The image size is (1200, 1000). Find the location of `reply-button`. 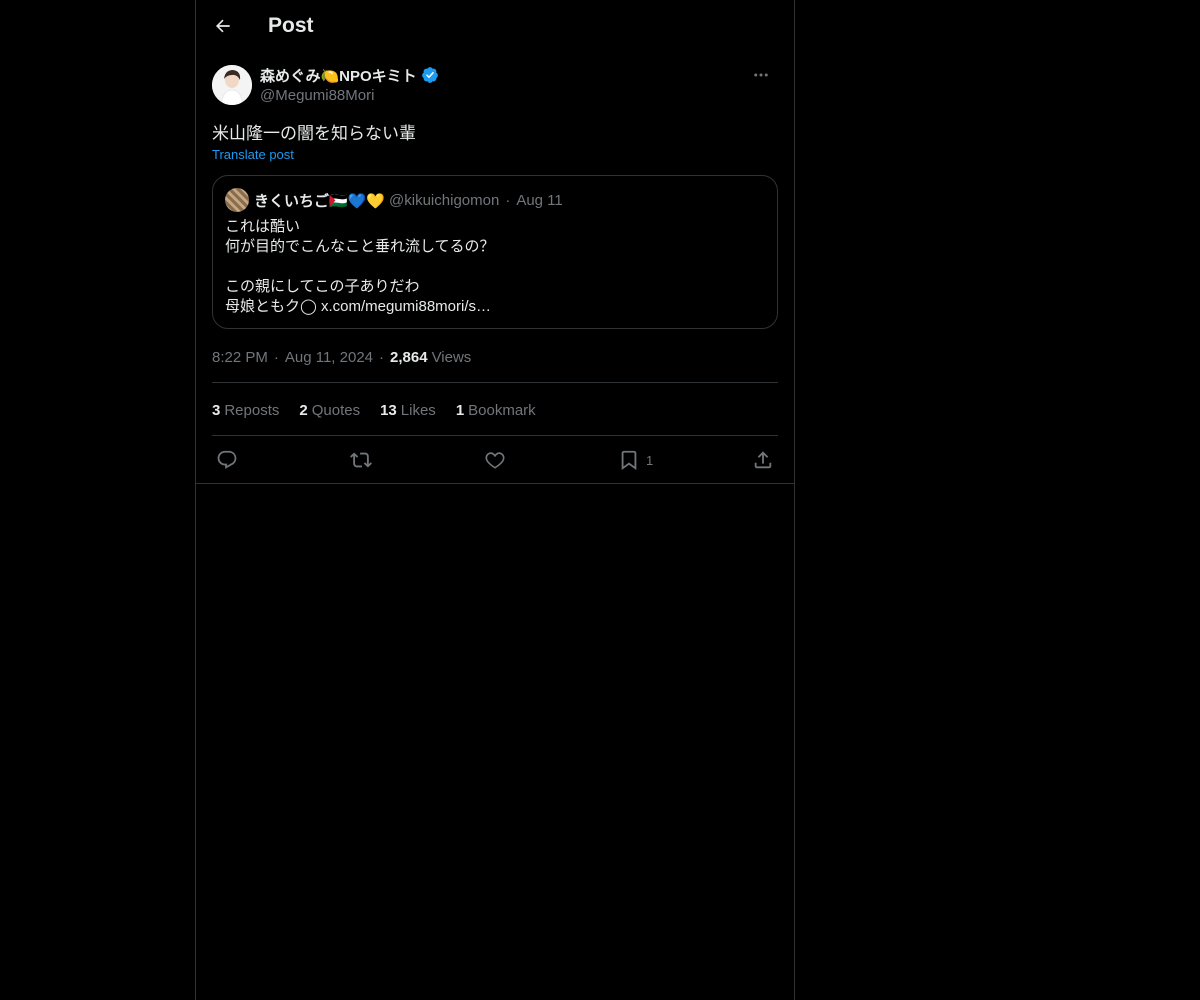

reply-button is located at coordinates (227, 460).